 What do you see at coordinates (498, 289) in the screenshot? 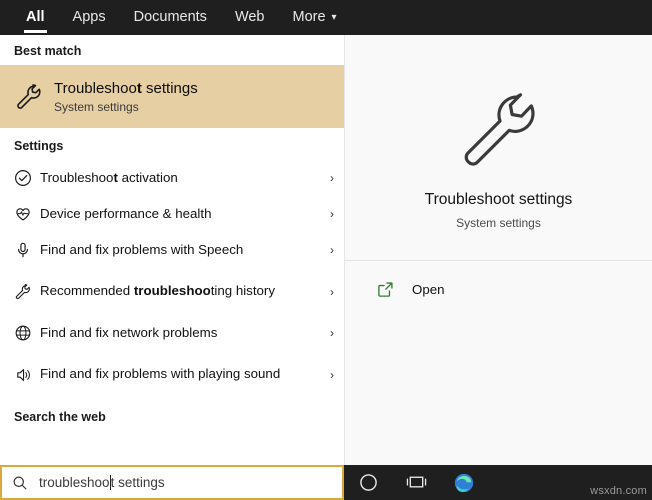
I see `open-action: Open` at bounding box center [498, 289].